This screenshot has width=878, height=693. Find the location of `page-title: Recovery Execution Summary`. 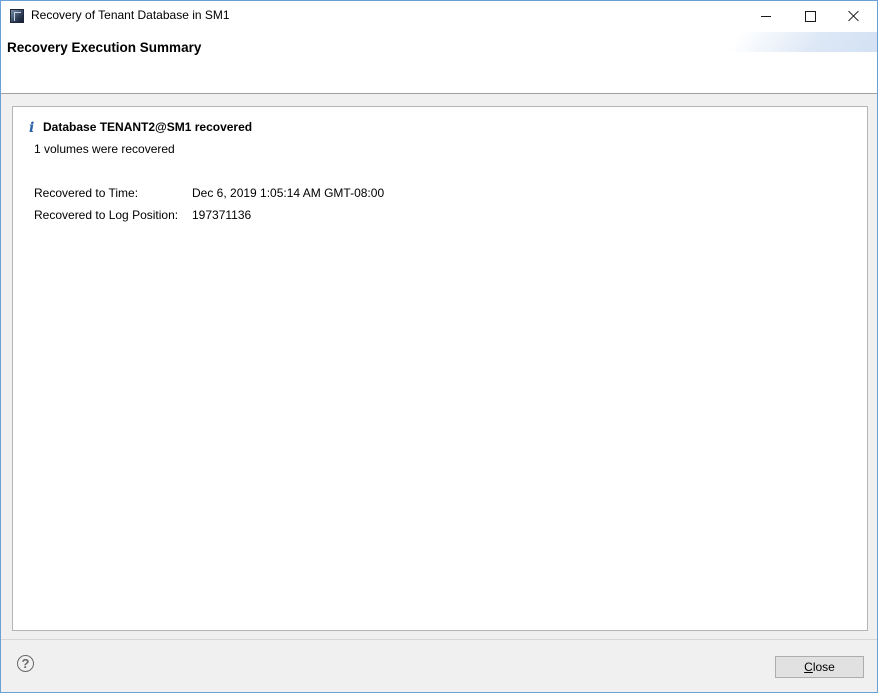

page-title: Recovery Execution Summary is located at coordinates (104, 47).